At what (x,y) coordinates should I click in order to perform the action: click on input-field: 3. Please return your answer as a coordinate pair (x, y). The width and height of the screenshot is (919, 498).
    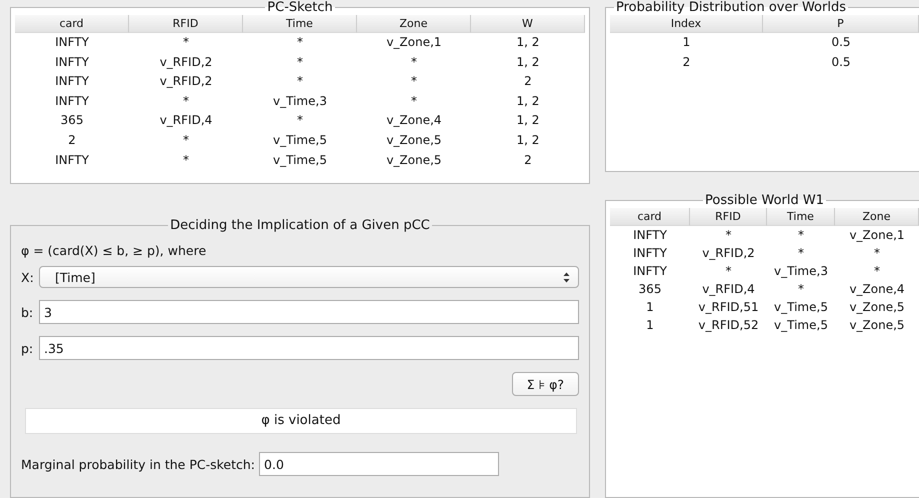
    Looking at the image, I should click on (309, 312).